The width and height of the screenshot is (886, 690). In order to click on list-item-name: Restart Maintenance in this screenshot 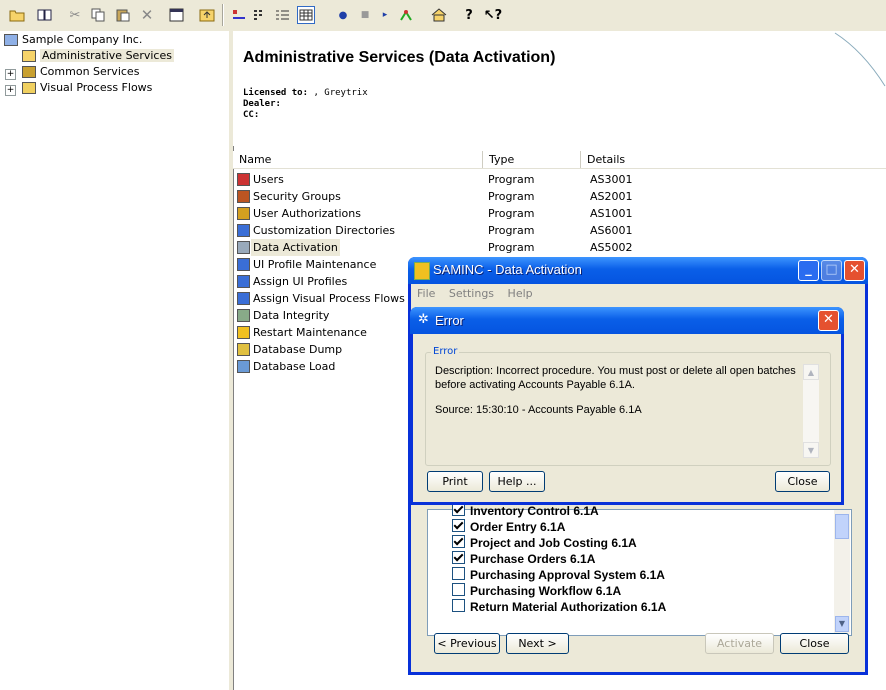, I will do `click(310, 332)`.